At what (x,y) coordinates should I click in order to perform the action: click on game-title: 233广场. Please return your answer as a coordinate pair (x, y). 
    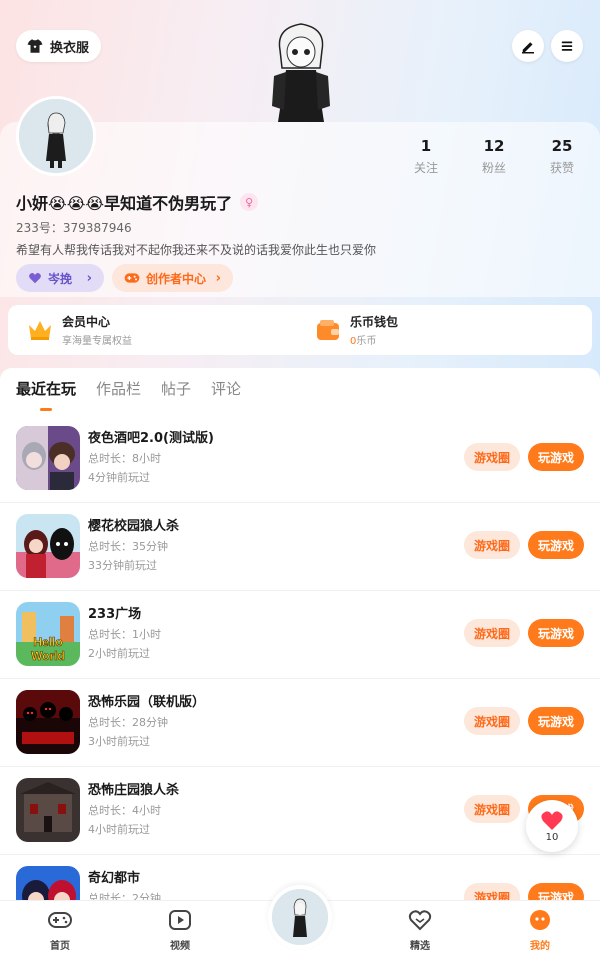
    Looking at the image, I should click on (115, 614).